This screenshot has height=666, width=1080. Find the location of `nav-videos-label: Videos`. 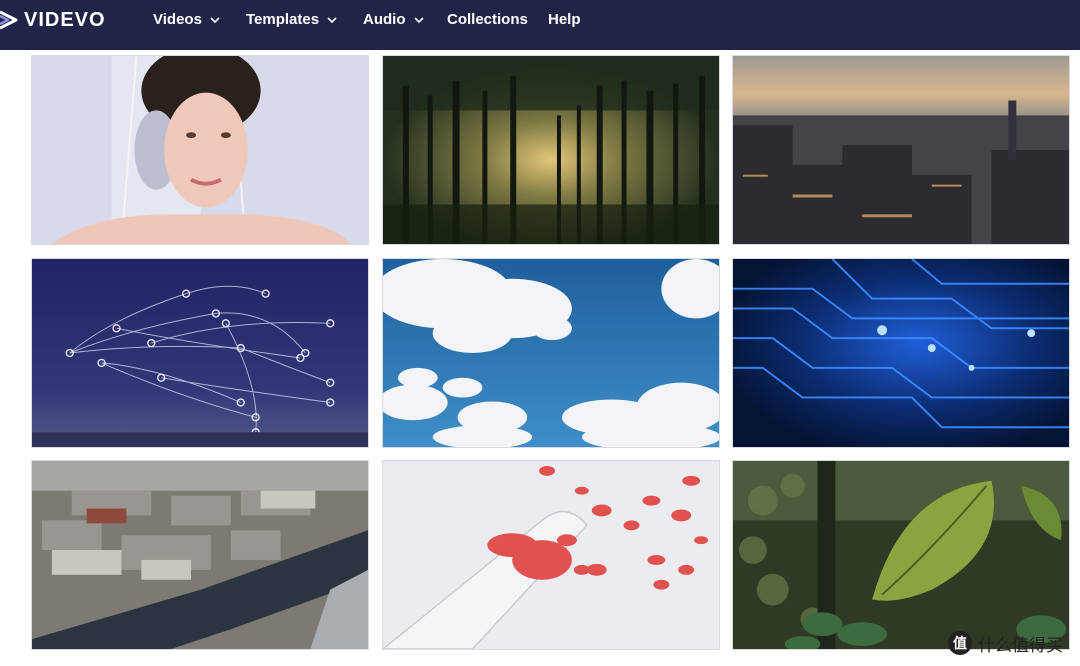

nav-videos-label: Videos is located at coordinates (177, 19).